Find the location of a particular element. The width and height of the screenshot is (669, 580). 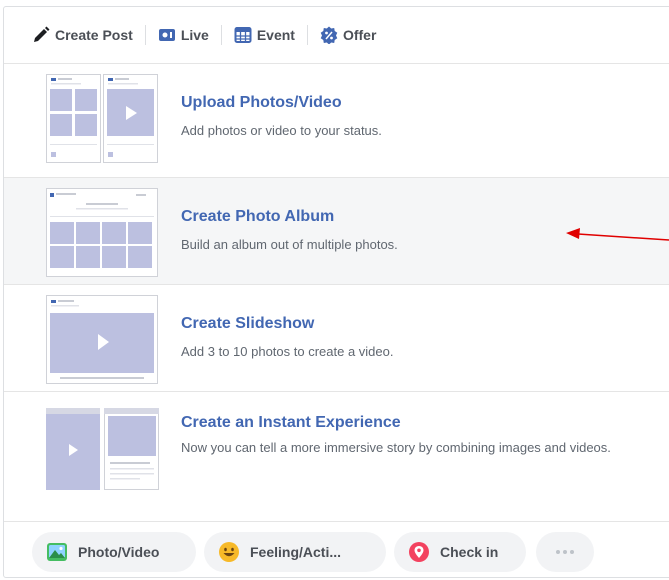

composer-action-bar: Photo/Video Feeling/Acti... Check in is located at coordinates (336, 549).